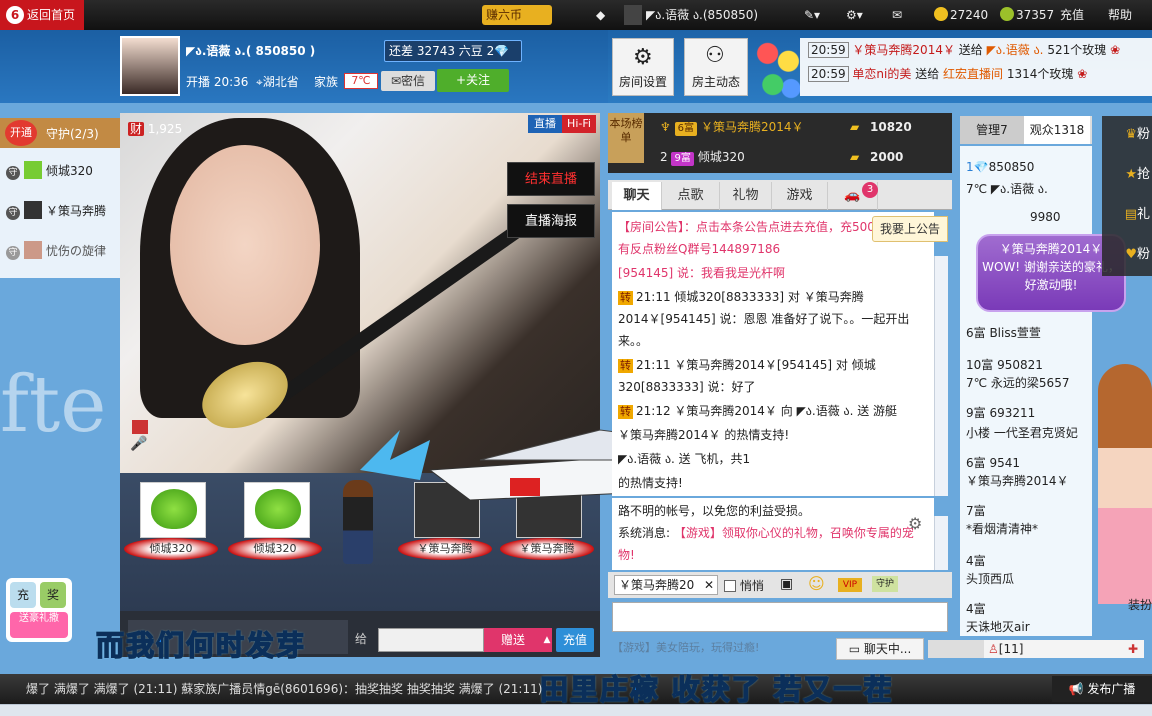  Describe the element at coordinates (855, 127) in the screenshot. I see `coin-icon: ▰` at that location.